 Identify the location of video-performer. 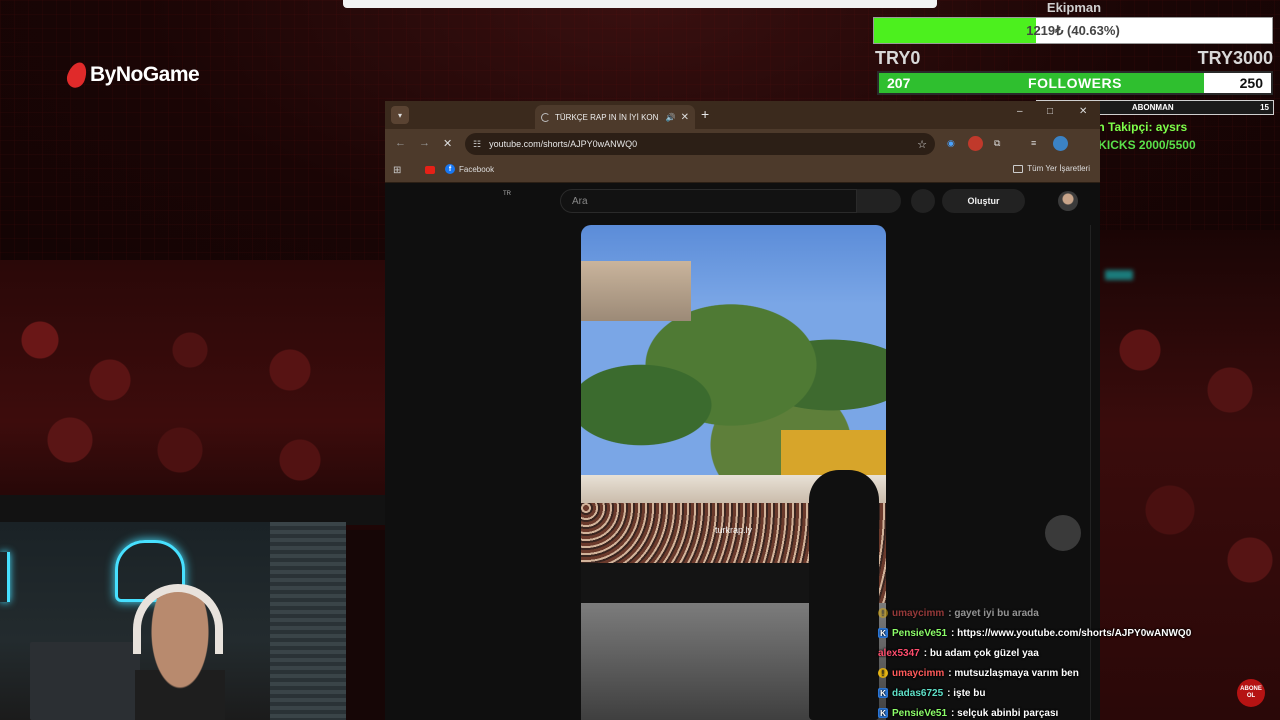
(844, 595).